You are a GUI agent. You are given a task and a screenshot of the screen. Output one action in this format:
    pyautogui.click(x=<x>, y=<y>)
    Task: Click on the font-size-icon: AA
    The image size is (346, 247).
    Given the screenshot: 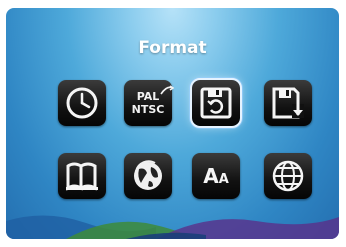 What is the action you would take?
    pyautogui.click(x=216, y=176)
    